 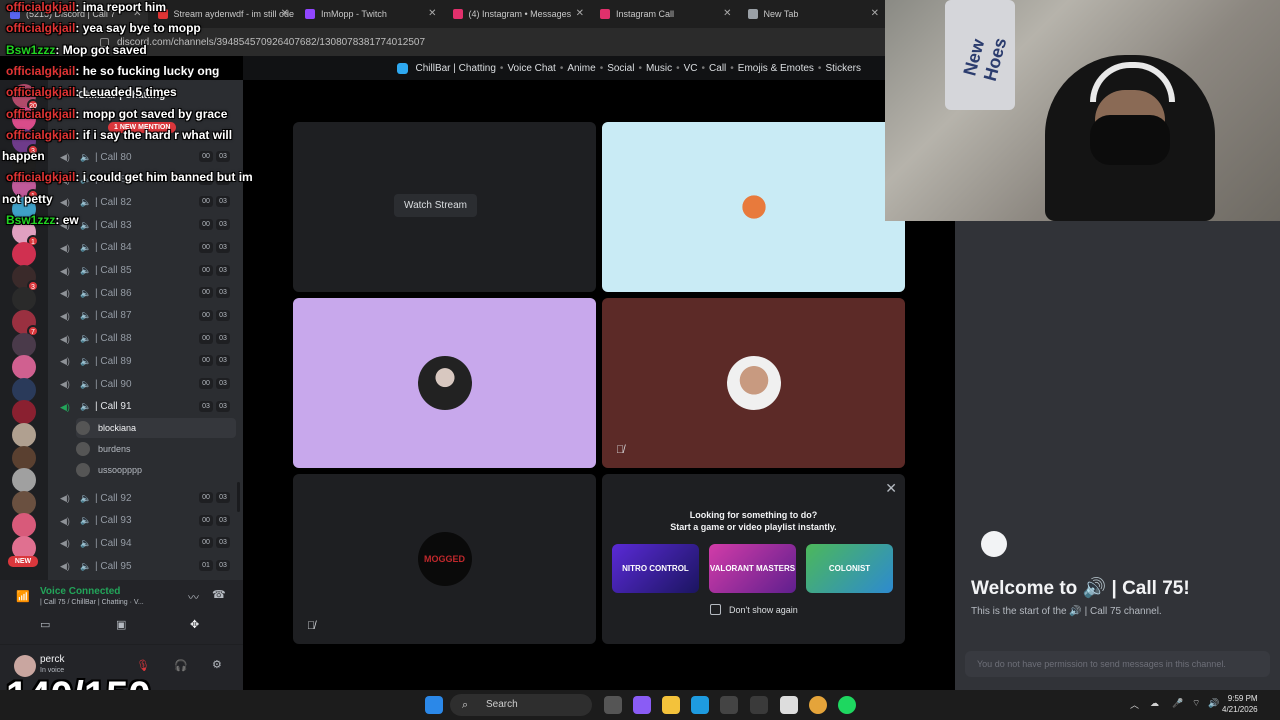 What do you see at coordinates (691, 68) in the screenshot?
I see `server-header-link: VC` at bounding box center [691, 68].